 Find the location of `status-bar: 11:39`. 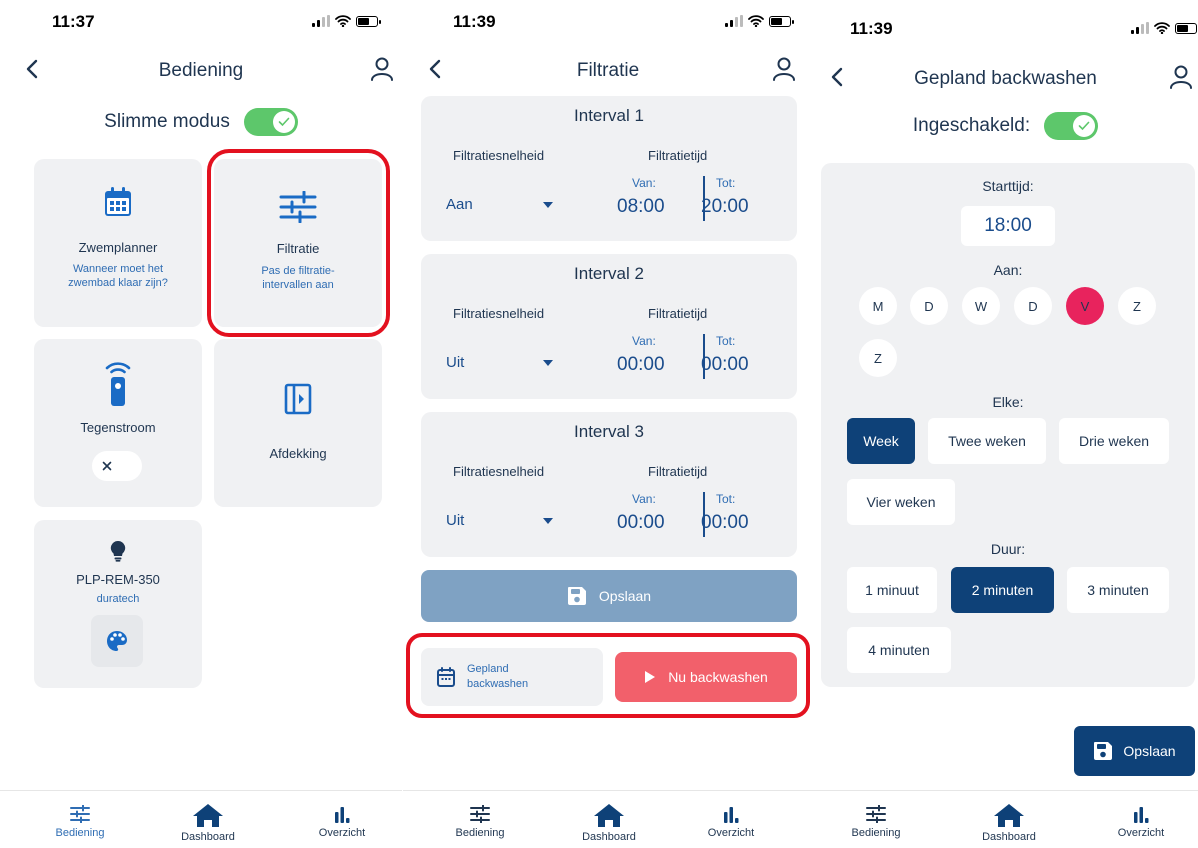

status-bar: 11:39 is located at coordinates (608, 25).